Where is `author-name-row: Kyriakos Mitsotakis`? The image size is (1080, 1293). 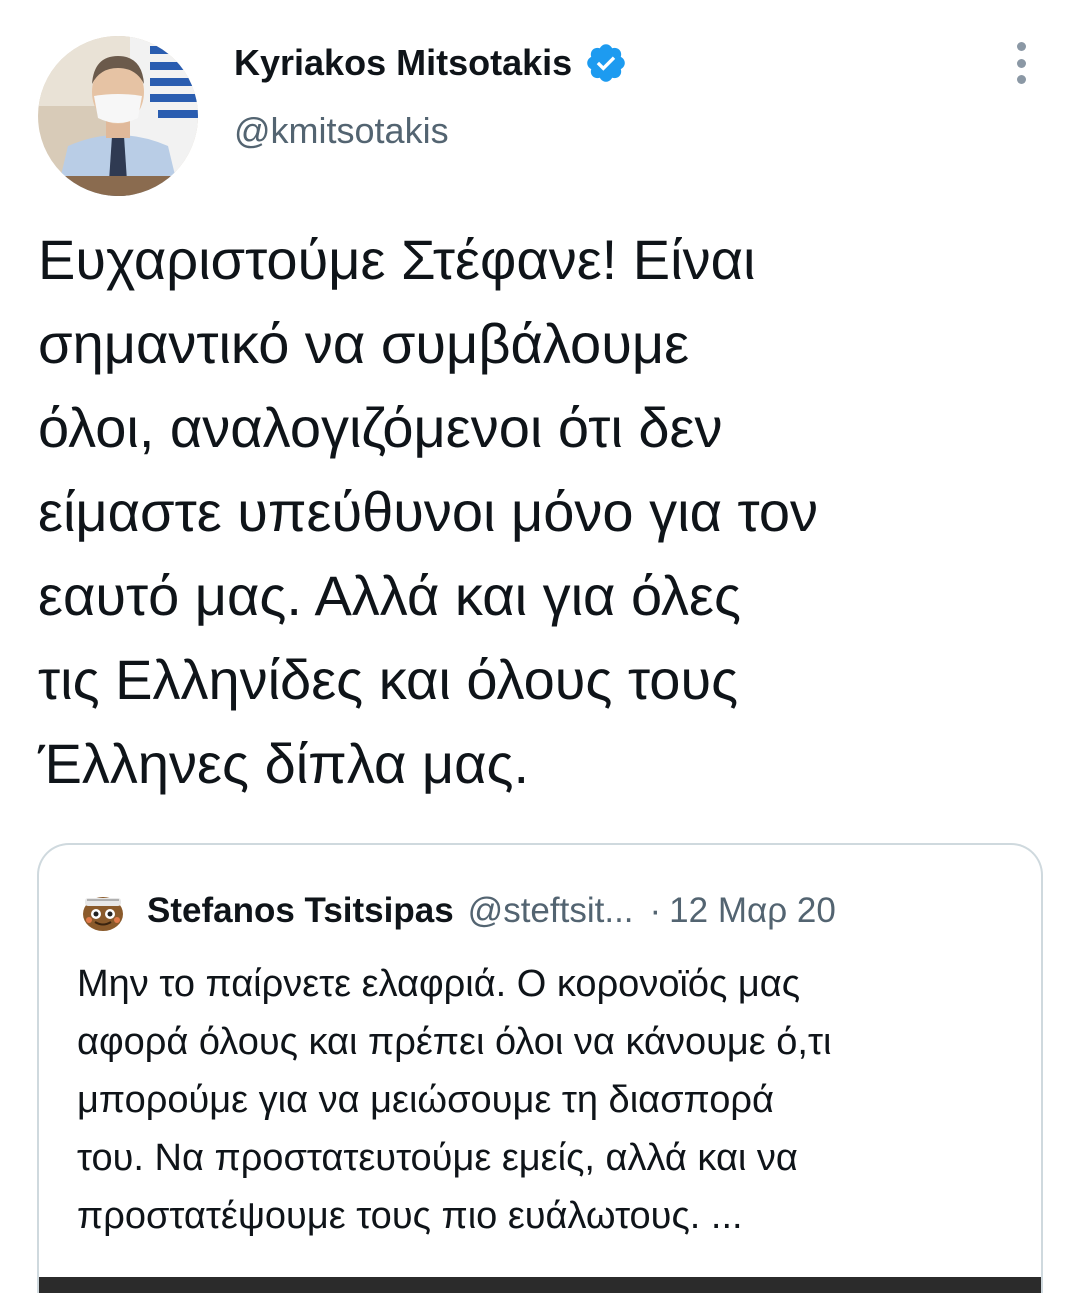
author-name-row: Kyriakos Mitsotakis is located at coordinates (431, 63).